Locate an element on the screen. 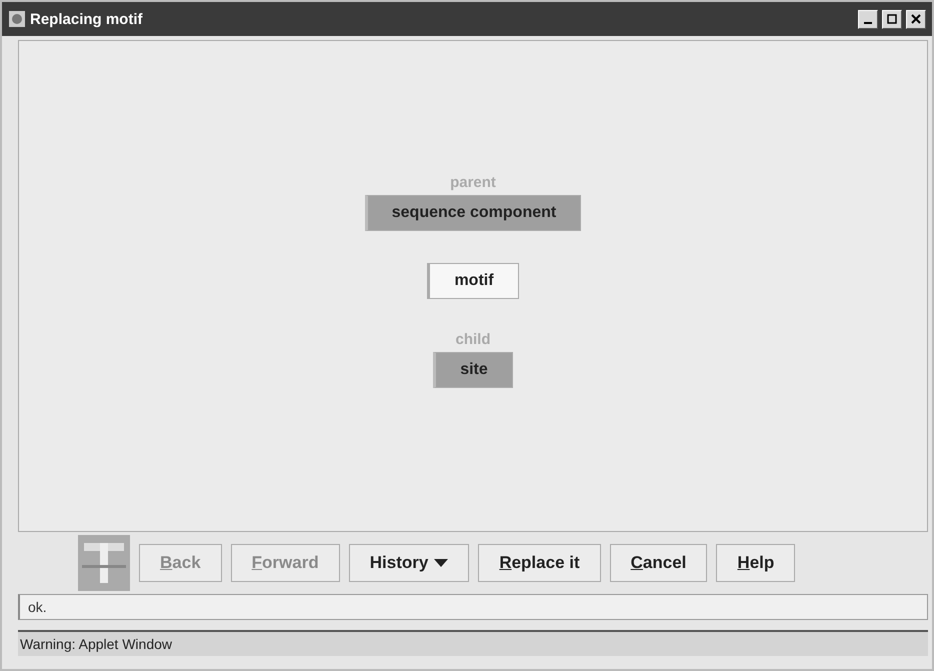 The image size is (934, 671). window-title: Replacing motif is located at coordinates (87, 19).